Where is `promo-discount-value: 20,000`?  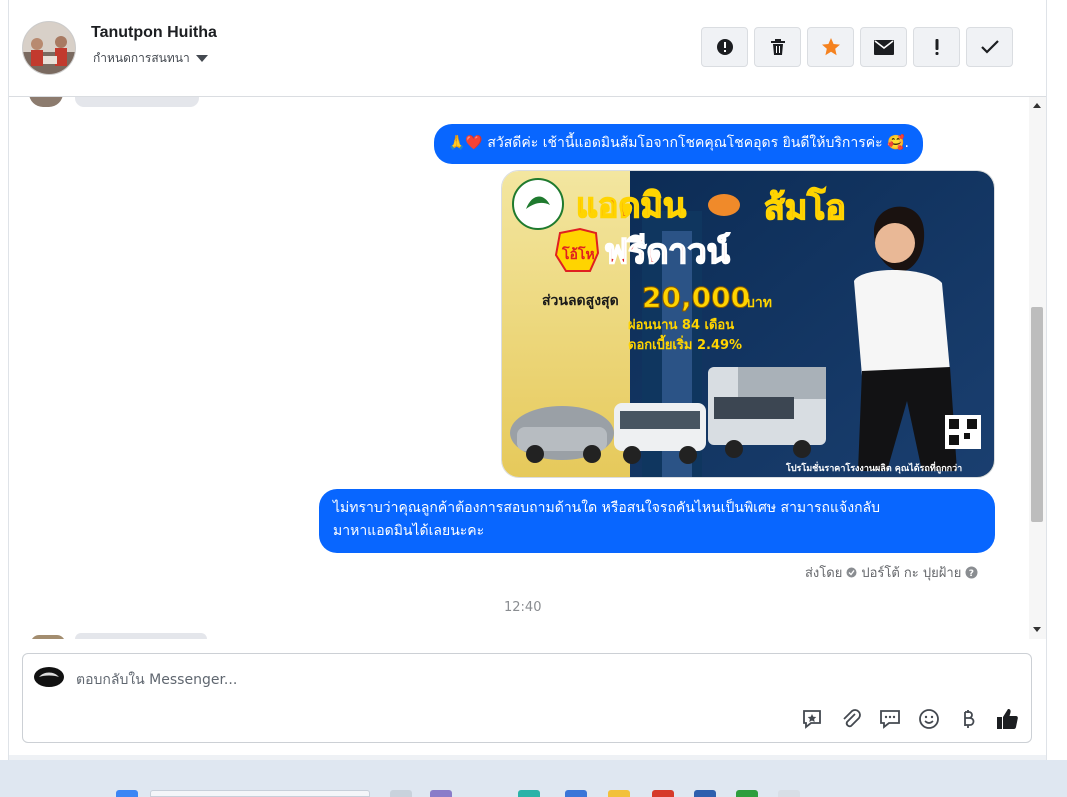
promo-discount-value: 20,000 is located at coordinates (696, 297).